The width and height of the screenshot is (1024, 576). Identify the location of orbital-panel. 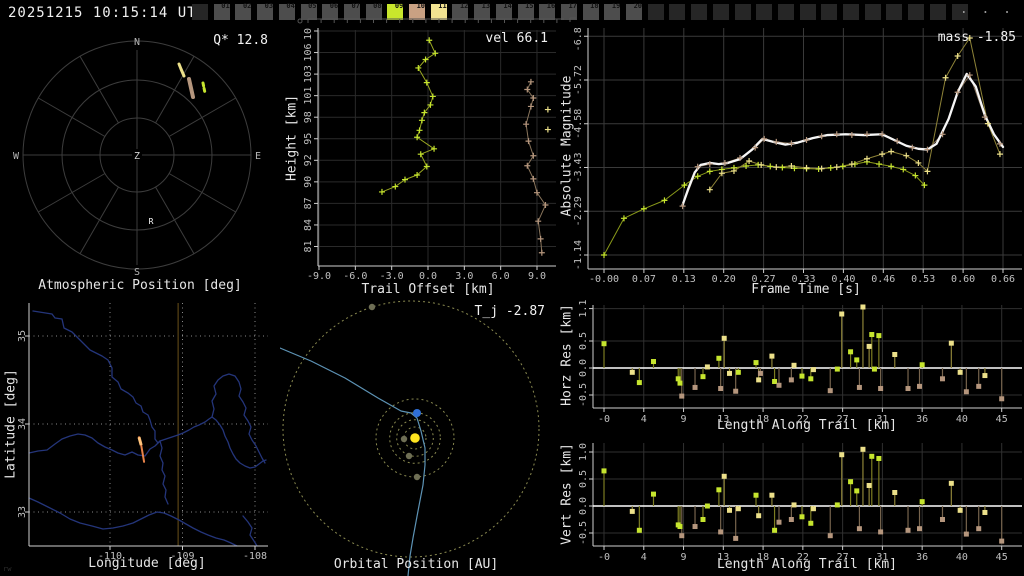
(418, 437).